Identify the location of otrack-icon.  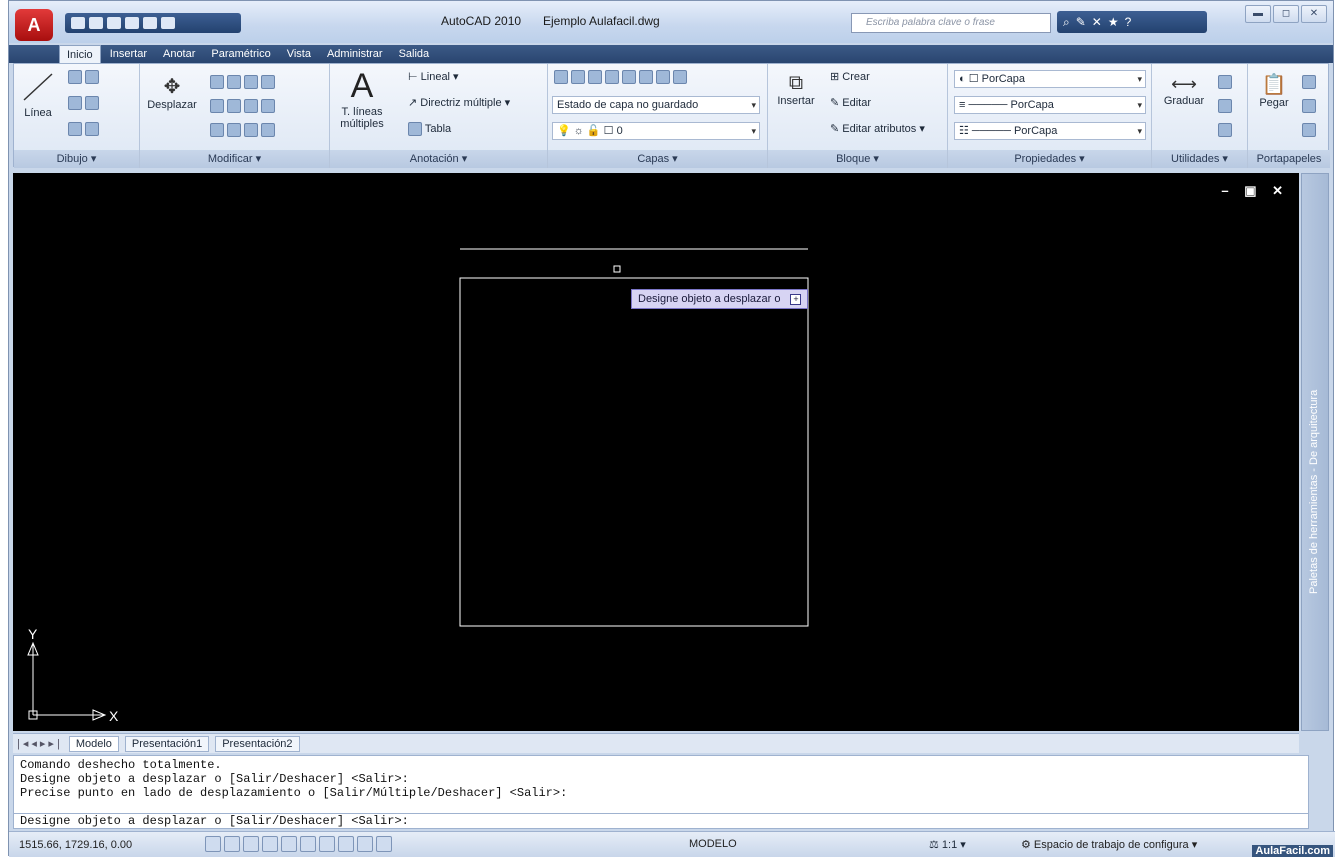
(308, 844).